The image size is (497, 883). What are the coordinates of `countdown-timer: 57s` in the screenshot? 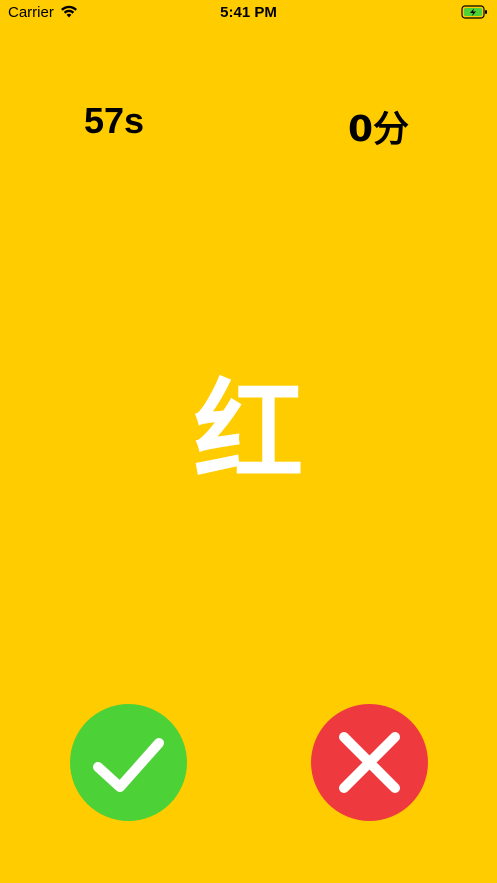 It's located at (114, 120).